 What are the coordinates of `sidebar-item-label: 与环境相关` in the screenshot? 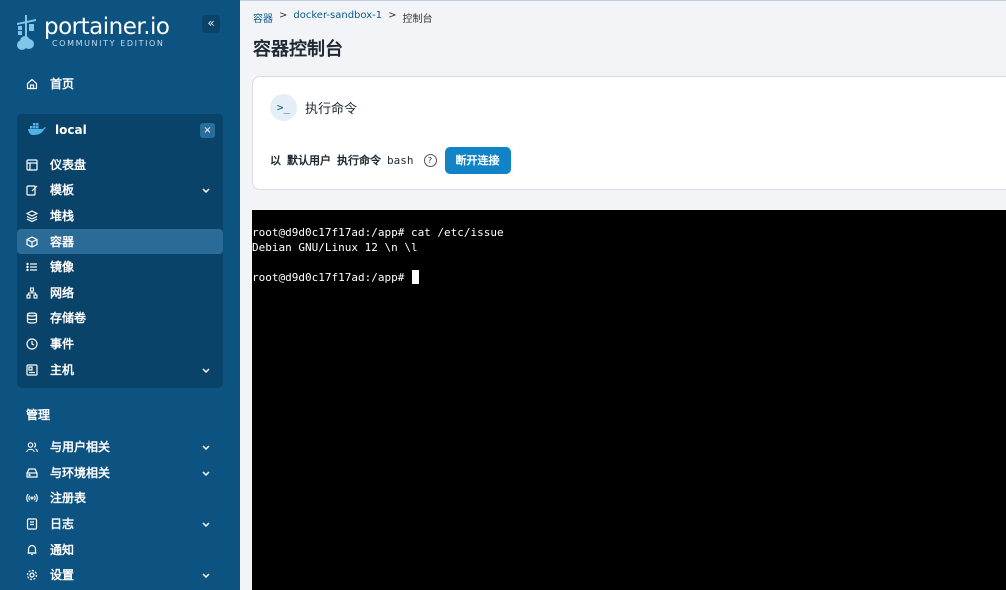 It's located at (80, 473).